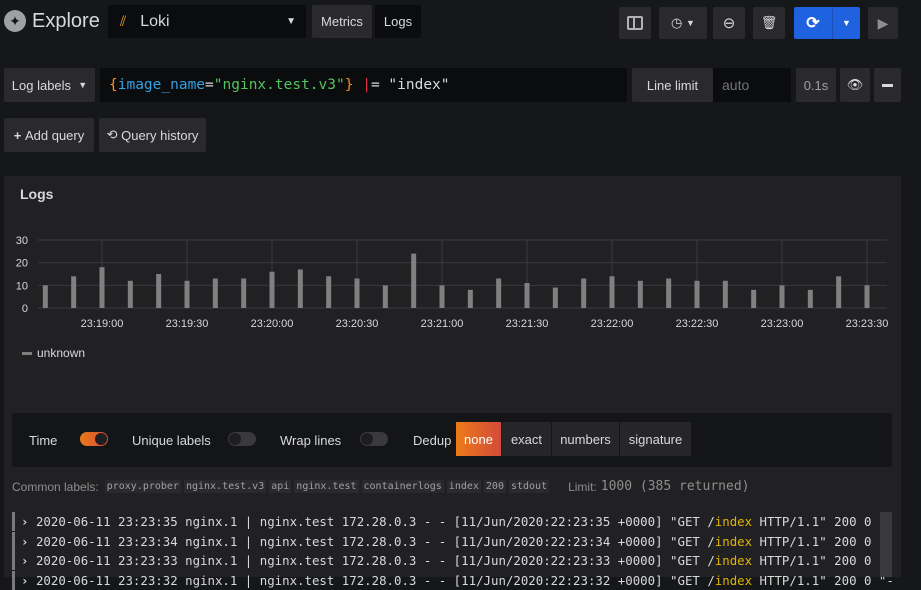 Image resolution: width=921 pixels, height=590 pixels. What do you see at coordinates (478, 439) in the screenshot?
I see `dedup-none: none` at bounding box center [478, 439].